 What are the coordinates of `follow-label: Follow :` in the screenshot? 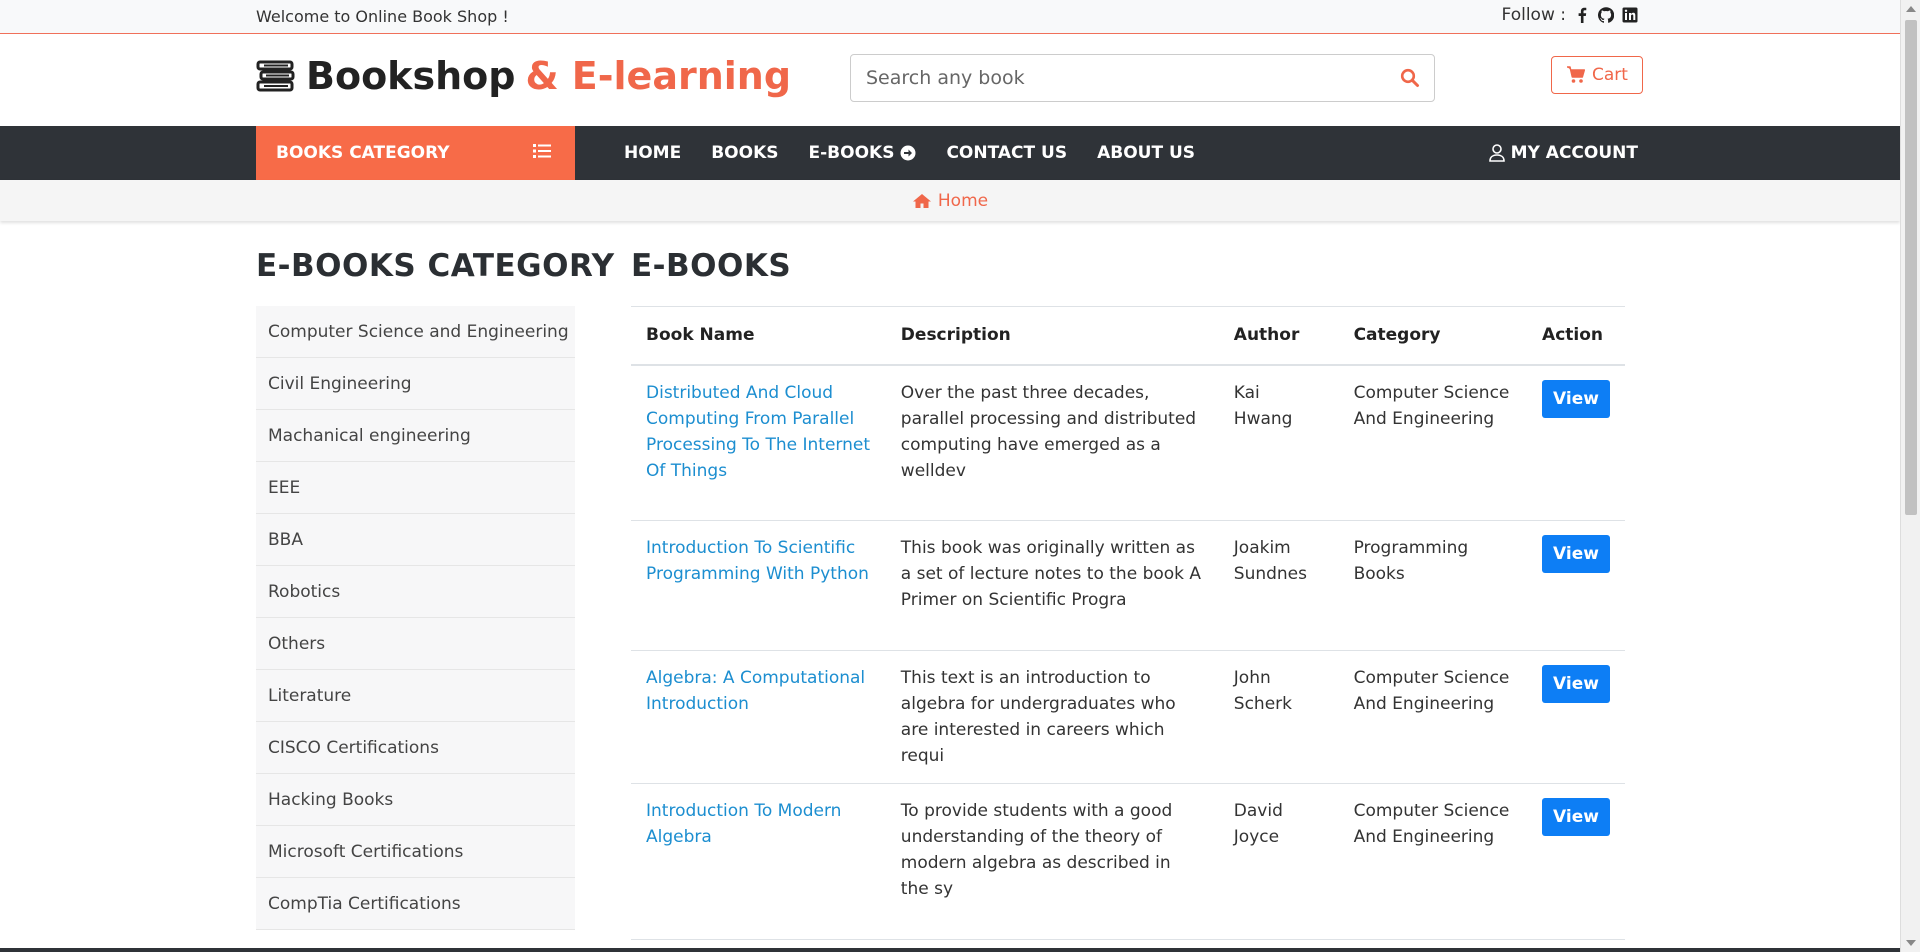 It's located at (1533, 15).